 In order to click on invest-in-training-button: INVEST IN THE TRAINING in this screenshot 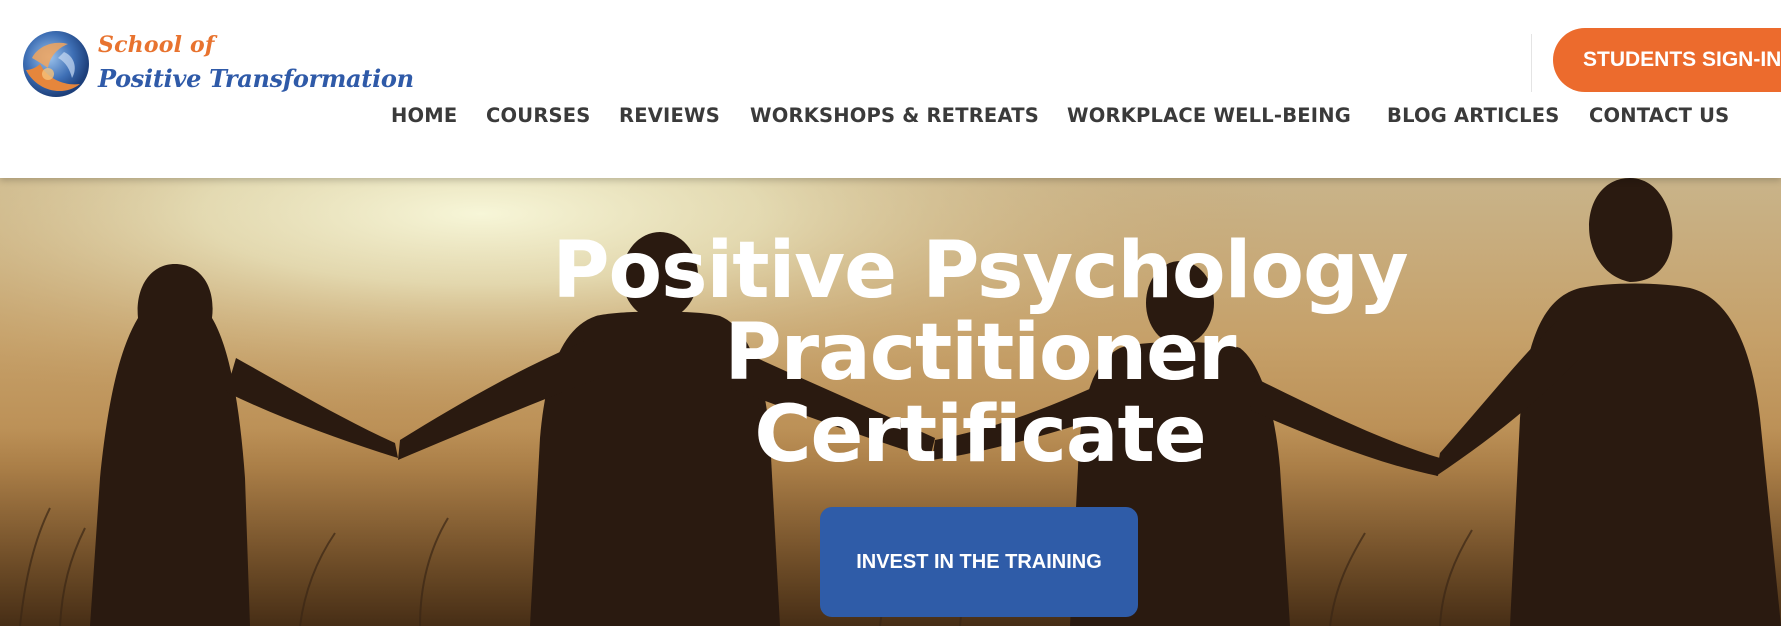, I will do `click(979, 562)`.